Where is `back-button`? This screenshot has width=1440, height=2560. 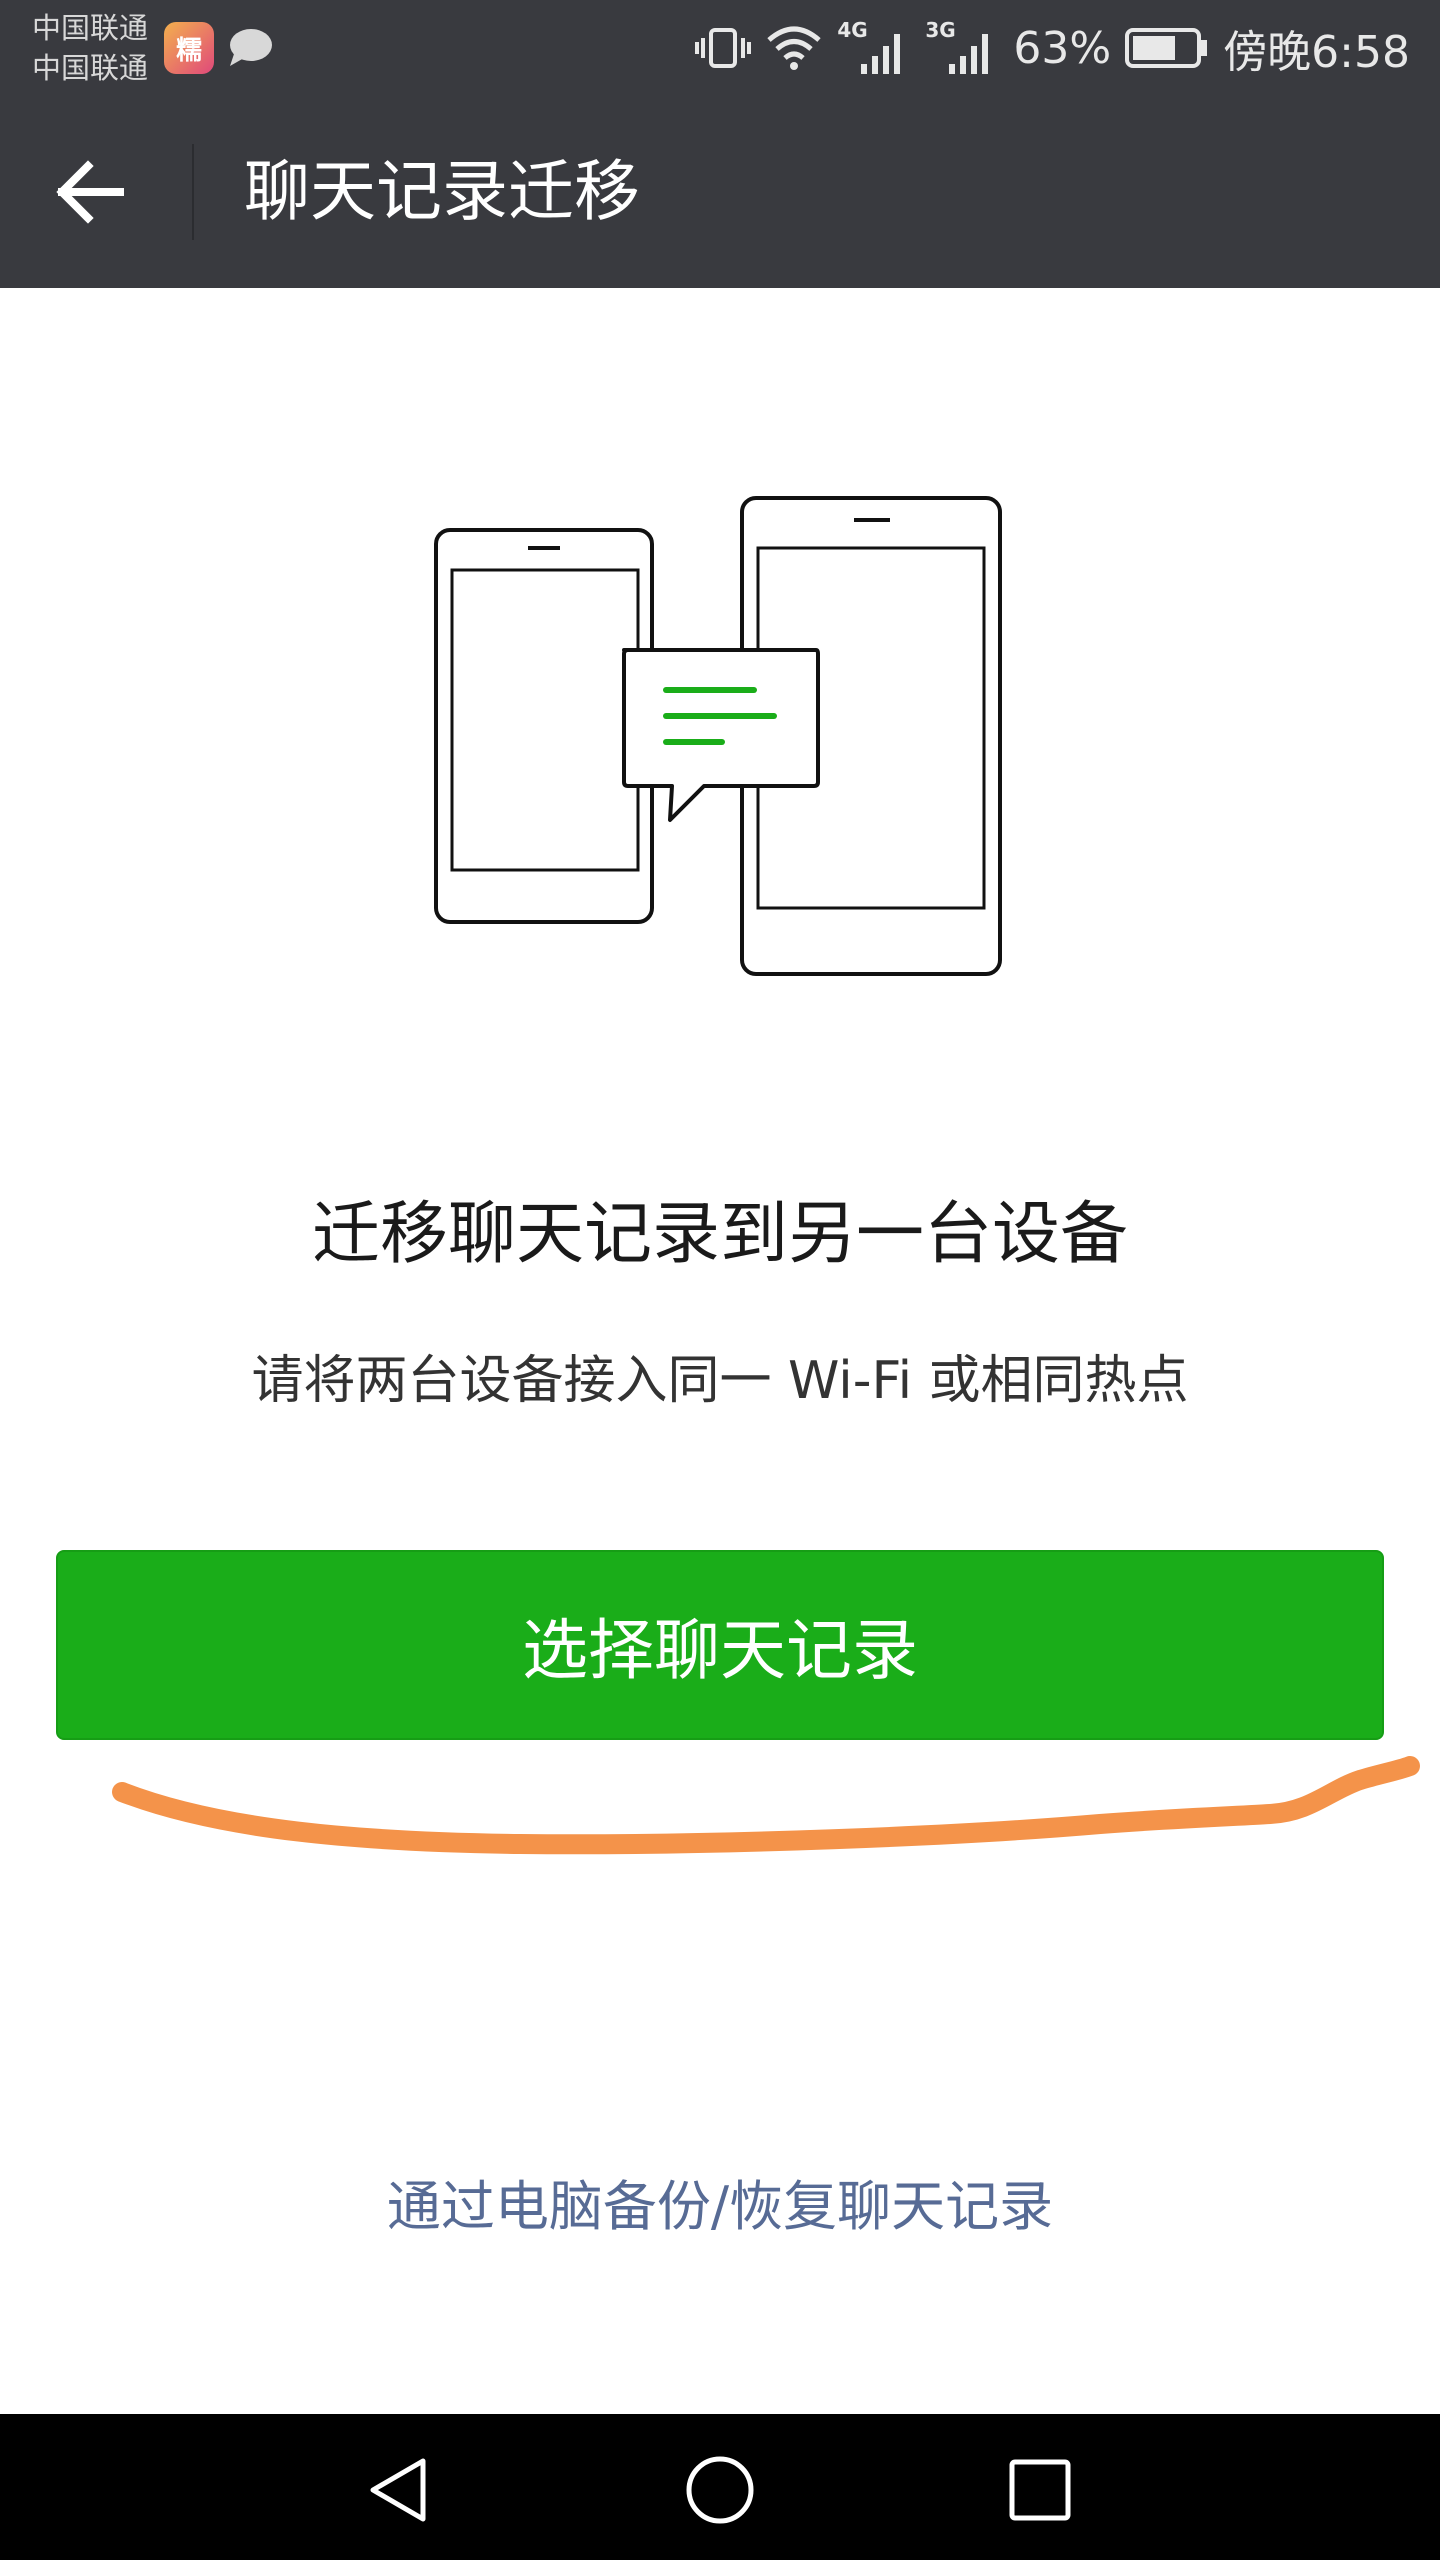 back-button is located at coordinates (90, 192).